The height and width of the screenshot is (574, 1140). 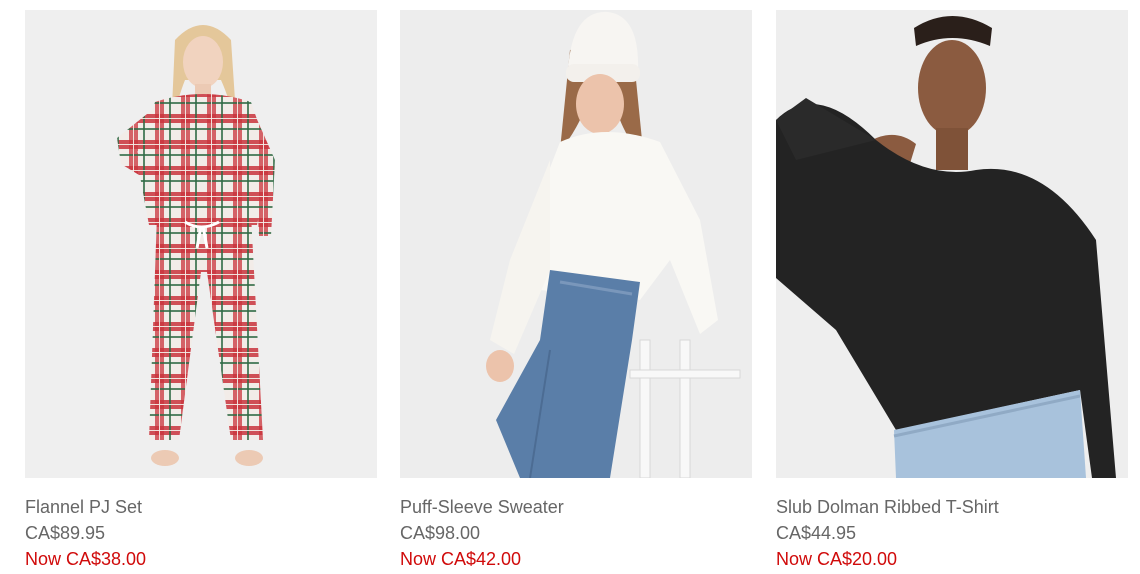 What do you see at coordinates (65, 533) in the screenshot?
I see `original-price: CA$89.95` at bounding box center [65, 533].